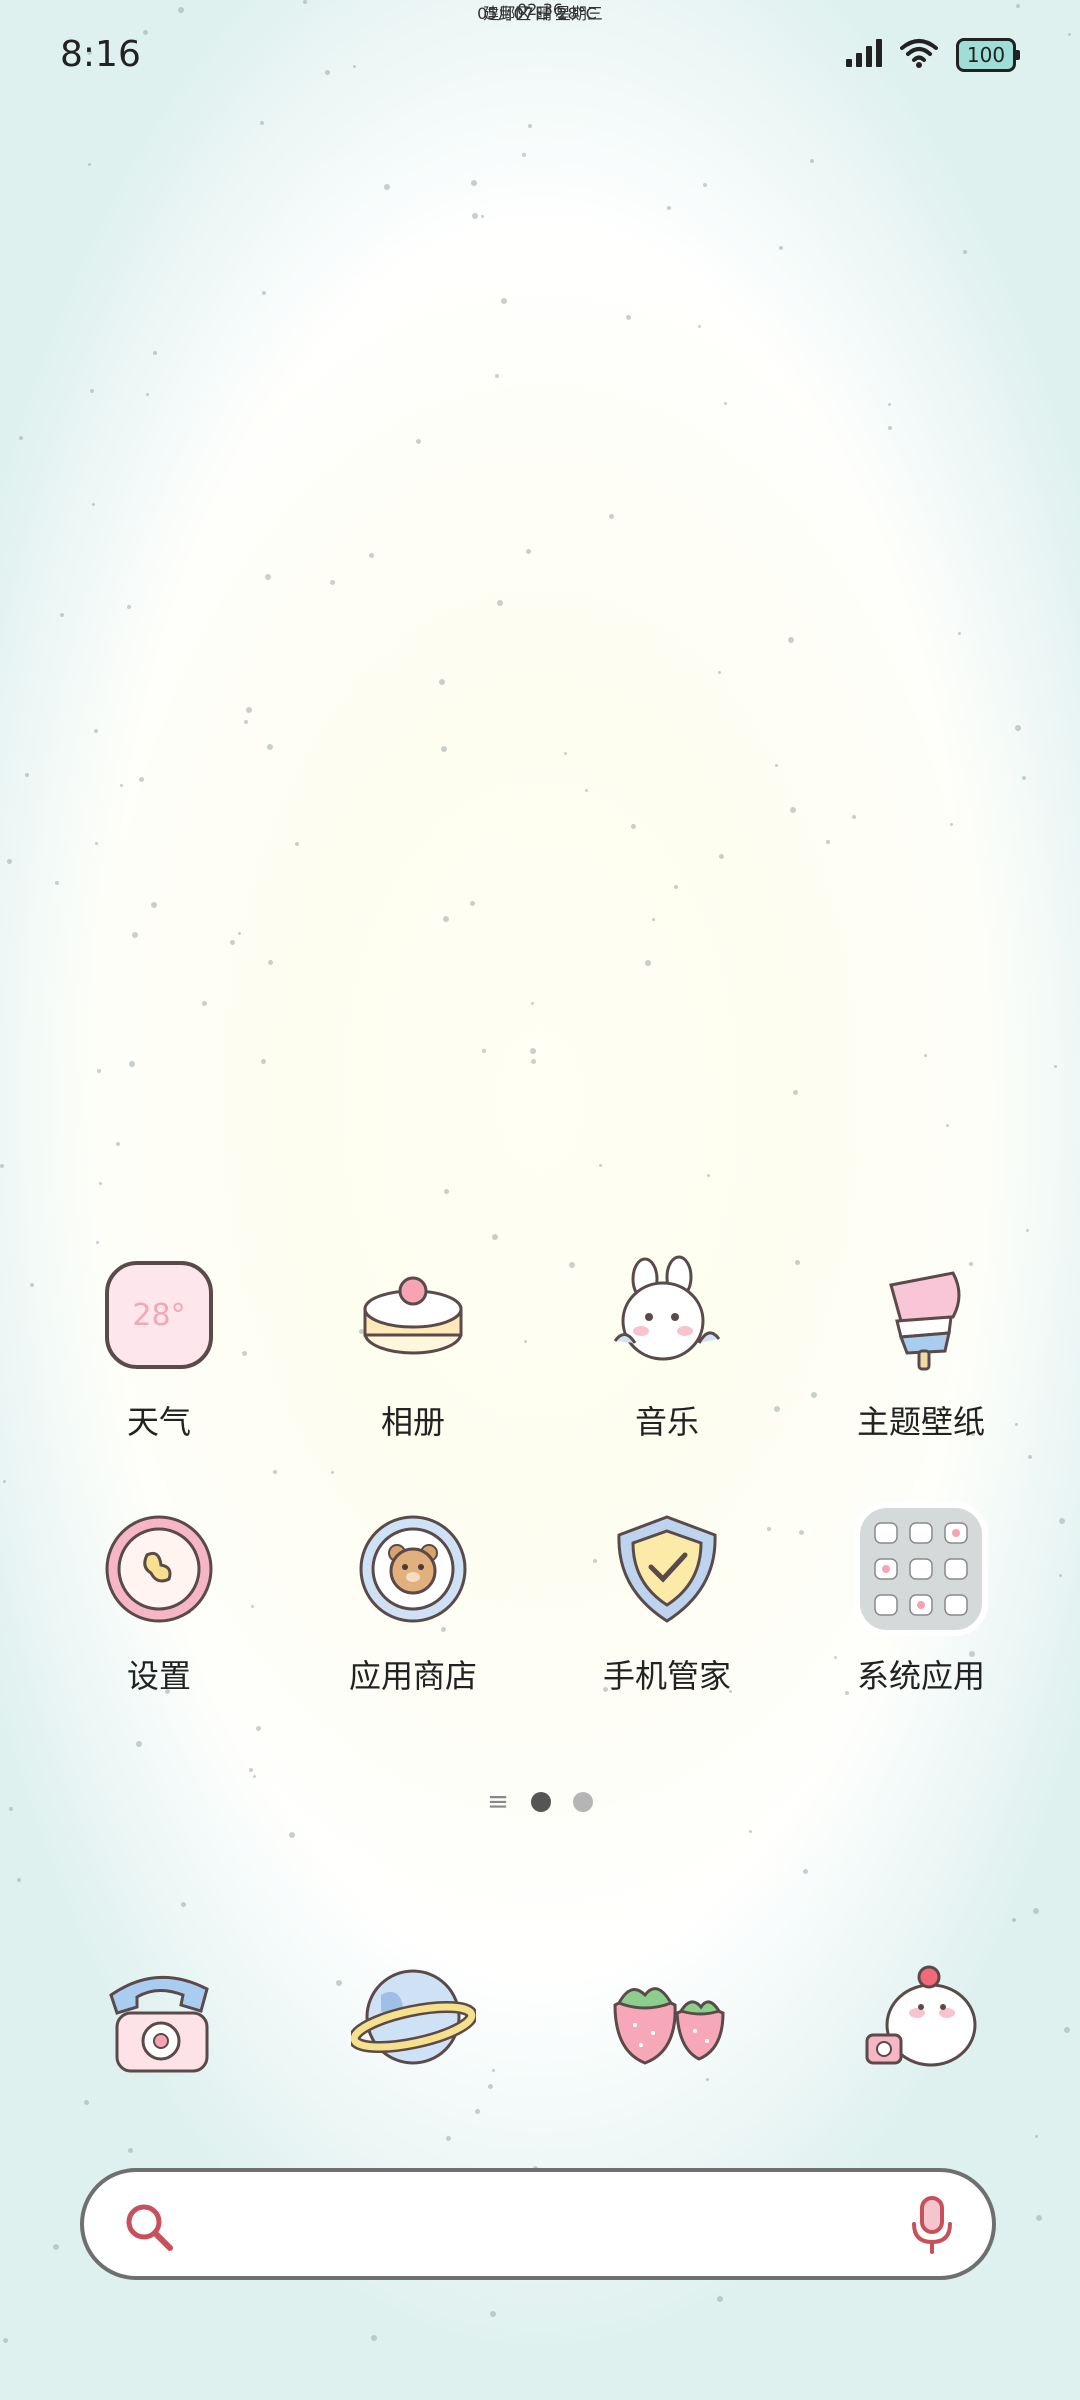  Describe the element at coordinates (921, 1349) in the screenshot. I see `app-themes: 主题壁纸` at that location.